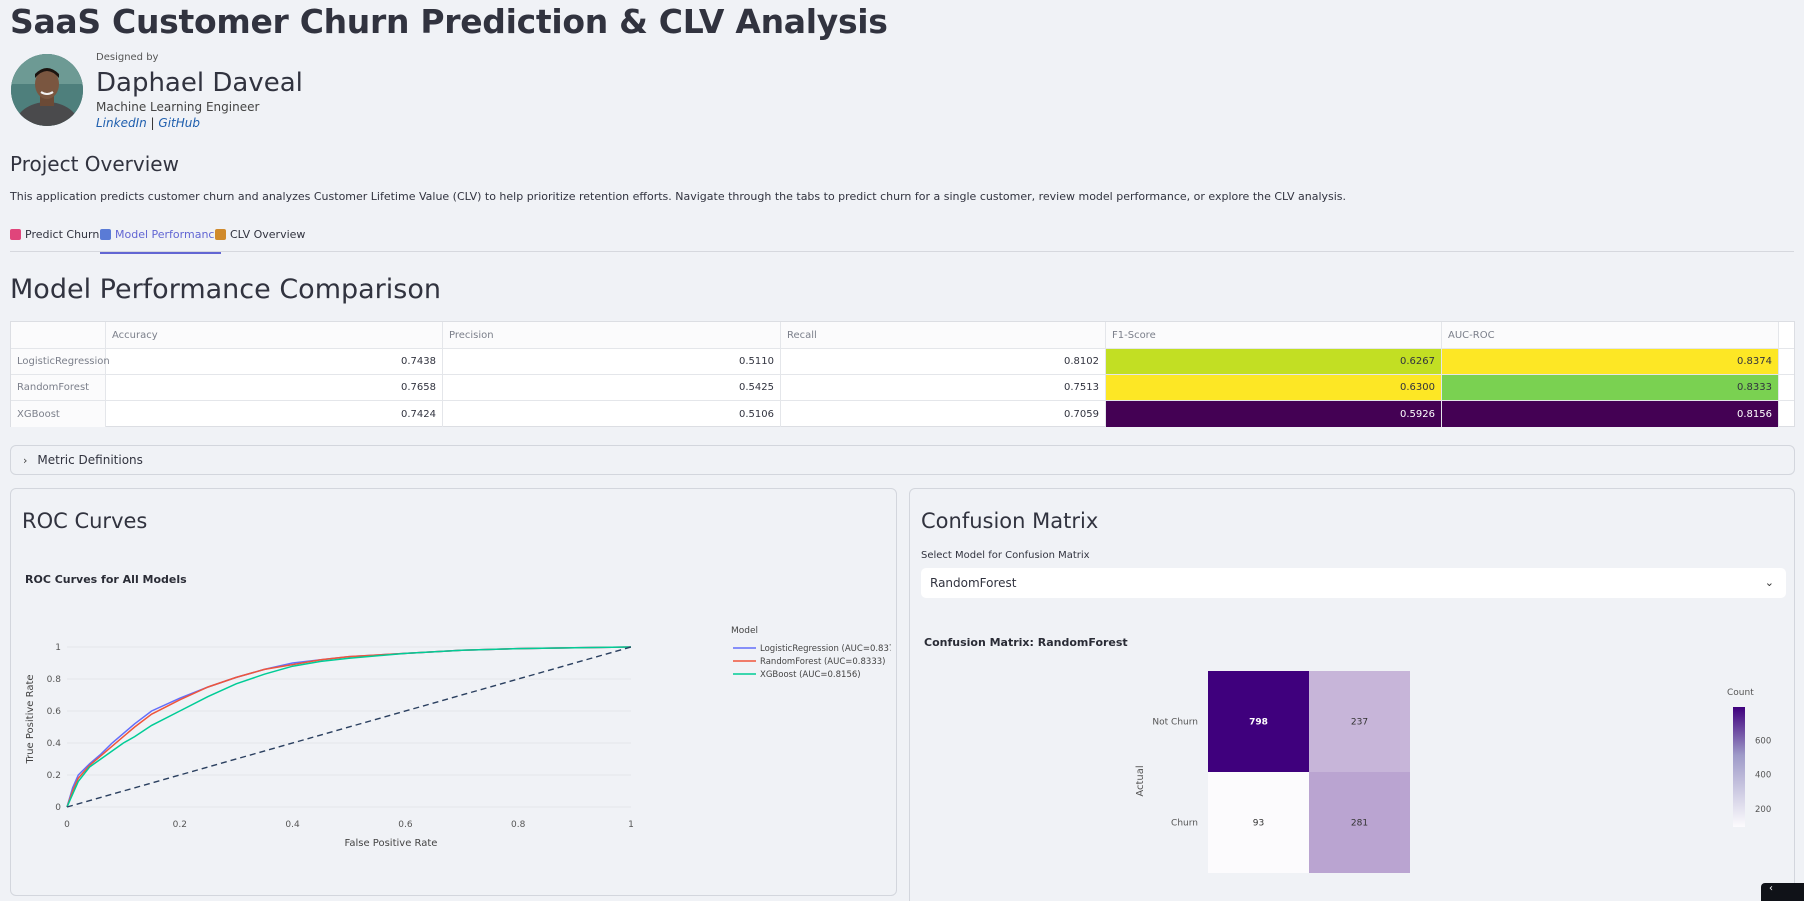 The image size is (1804, 901). I want to click on colorbar-tick: 400, so click(1763, 776).